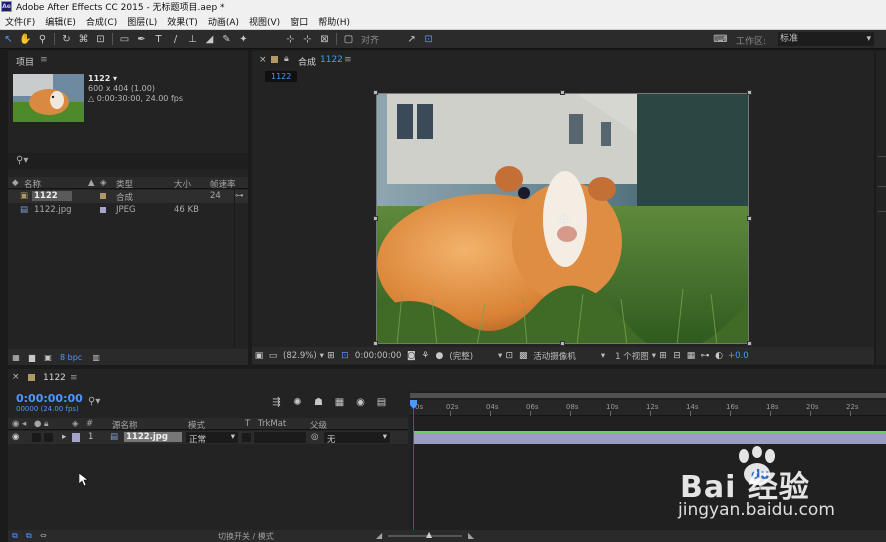 The image size is (886, 542). What do you see at coordinates (632, 356) in the screenshot?
I see `view-layout-select: 1 个视图` at bounding box center [632, 356].